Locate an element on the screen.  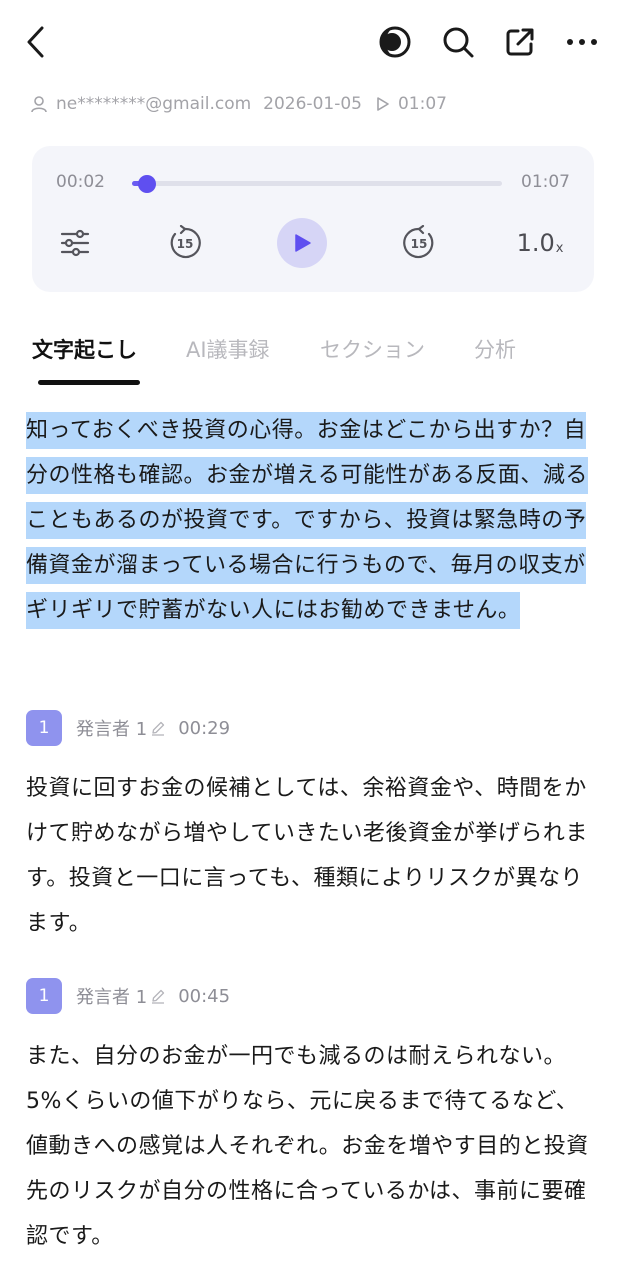
forward-seconds: 15 is located at coordinates (419, 244).